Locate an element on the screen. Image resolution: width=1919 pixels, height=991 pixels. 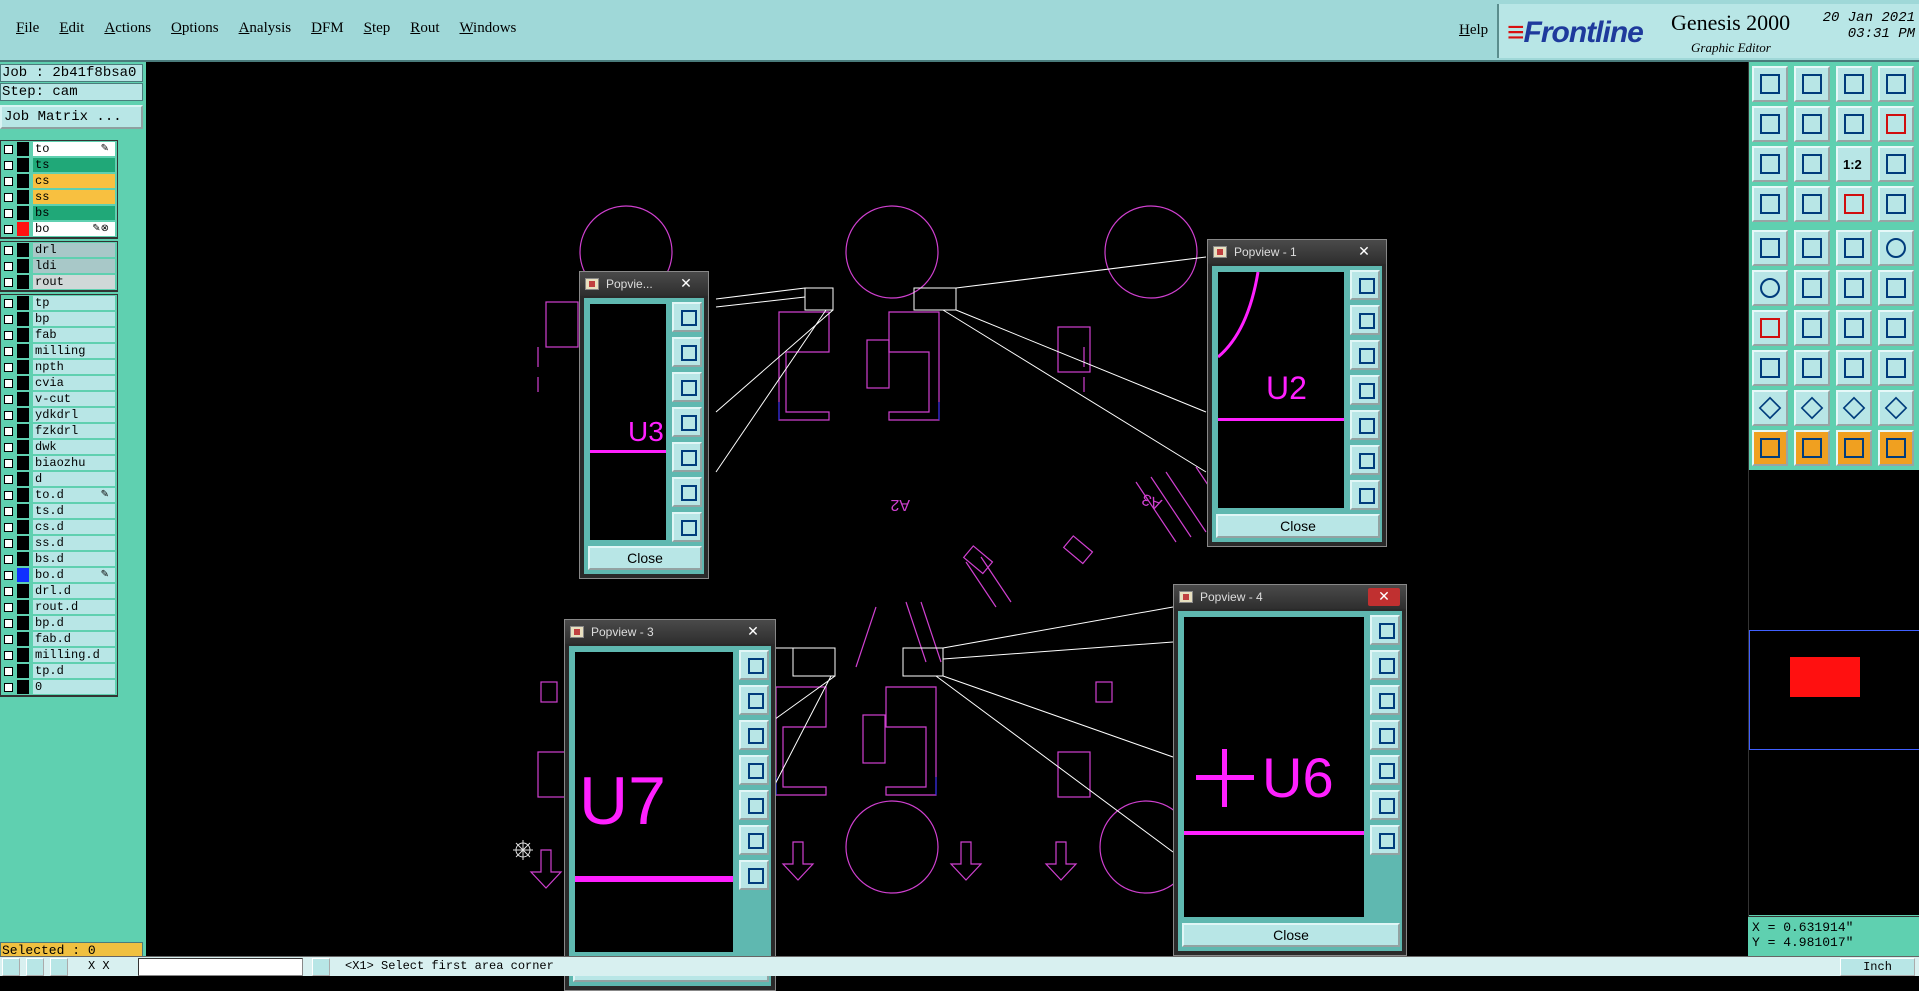
layer-name: ts is located at coordinates (74, 165).